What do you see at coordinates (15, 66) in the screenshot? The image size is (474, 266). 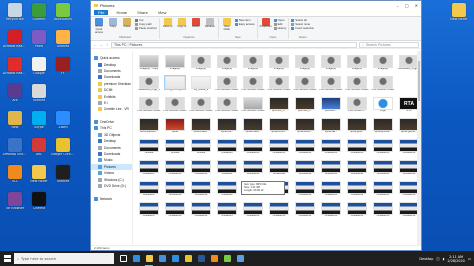 I see `desktop-icon: Acrobat Reader DC` at bounding box center [15, 66].